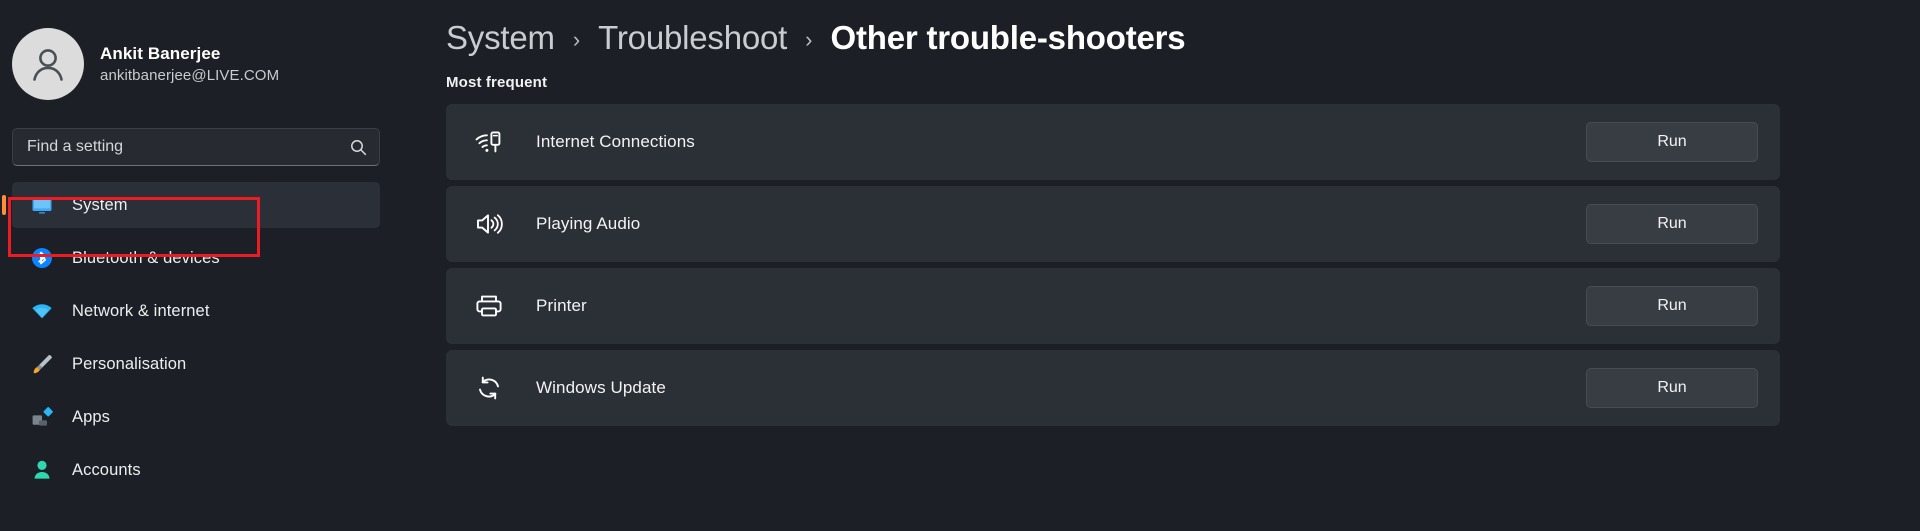 Image resolution: width=1920 pixels, height=531 pixels. Describe the element at coordinates (42, 417) in the screenshot. I see `apps-icon` at that location.